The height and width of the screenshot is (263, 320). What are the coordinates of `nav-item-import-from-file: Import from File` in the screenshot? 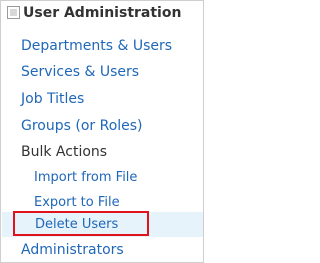 It's located at (85, 177).